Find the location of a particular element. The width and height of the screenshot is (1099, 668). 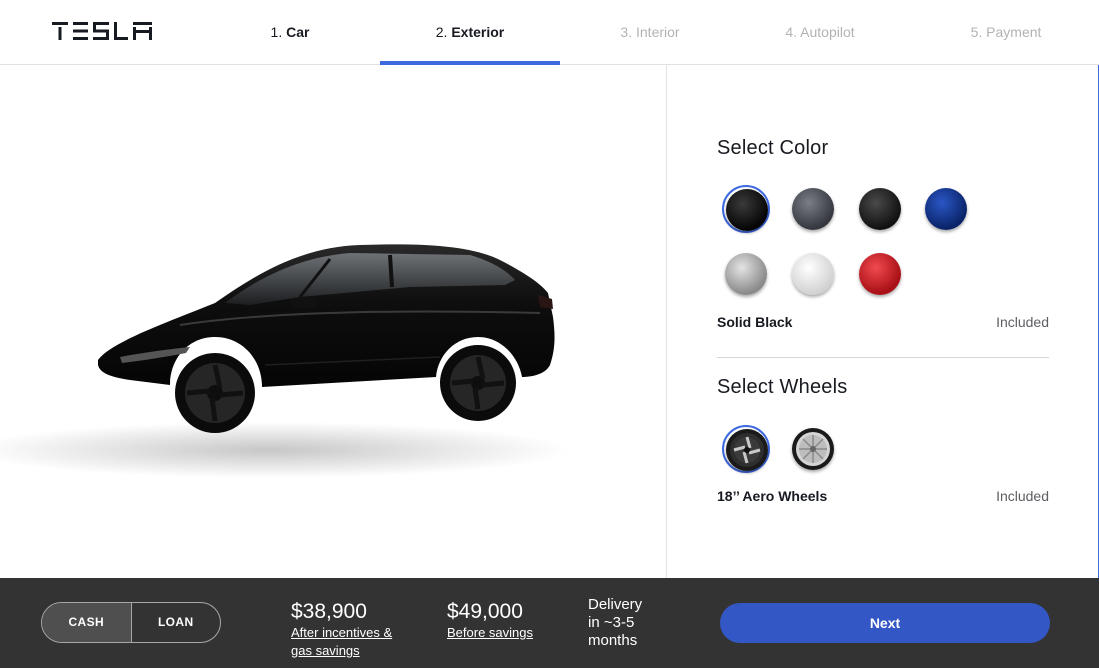

selected-color-name: Solid Black is located at coordinates (755, 322).